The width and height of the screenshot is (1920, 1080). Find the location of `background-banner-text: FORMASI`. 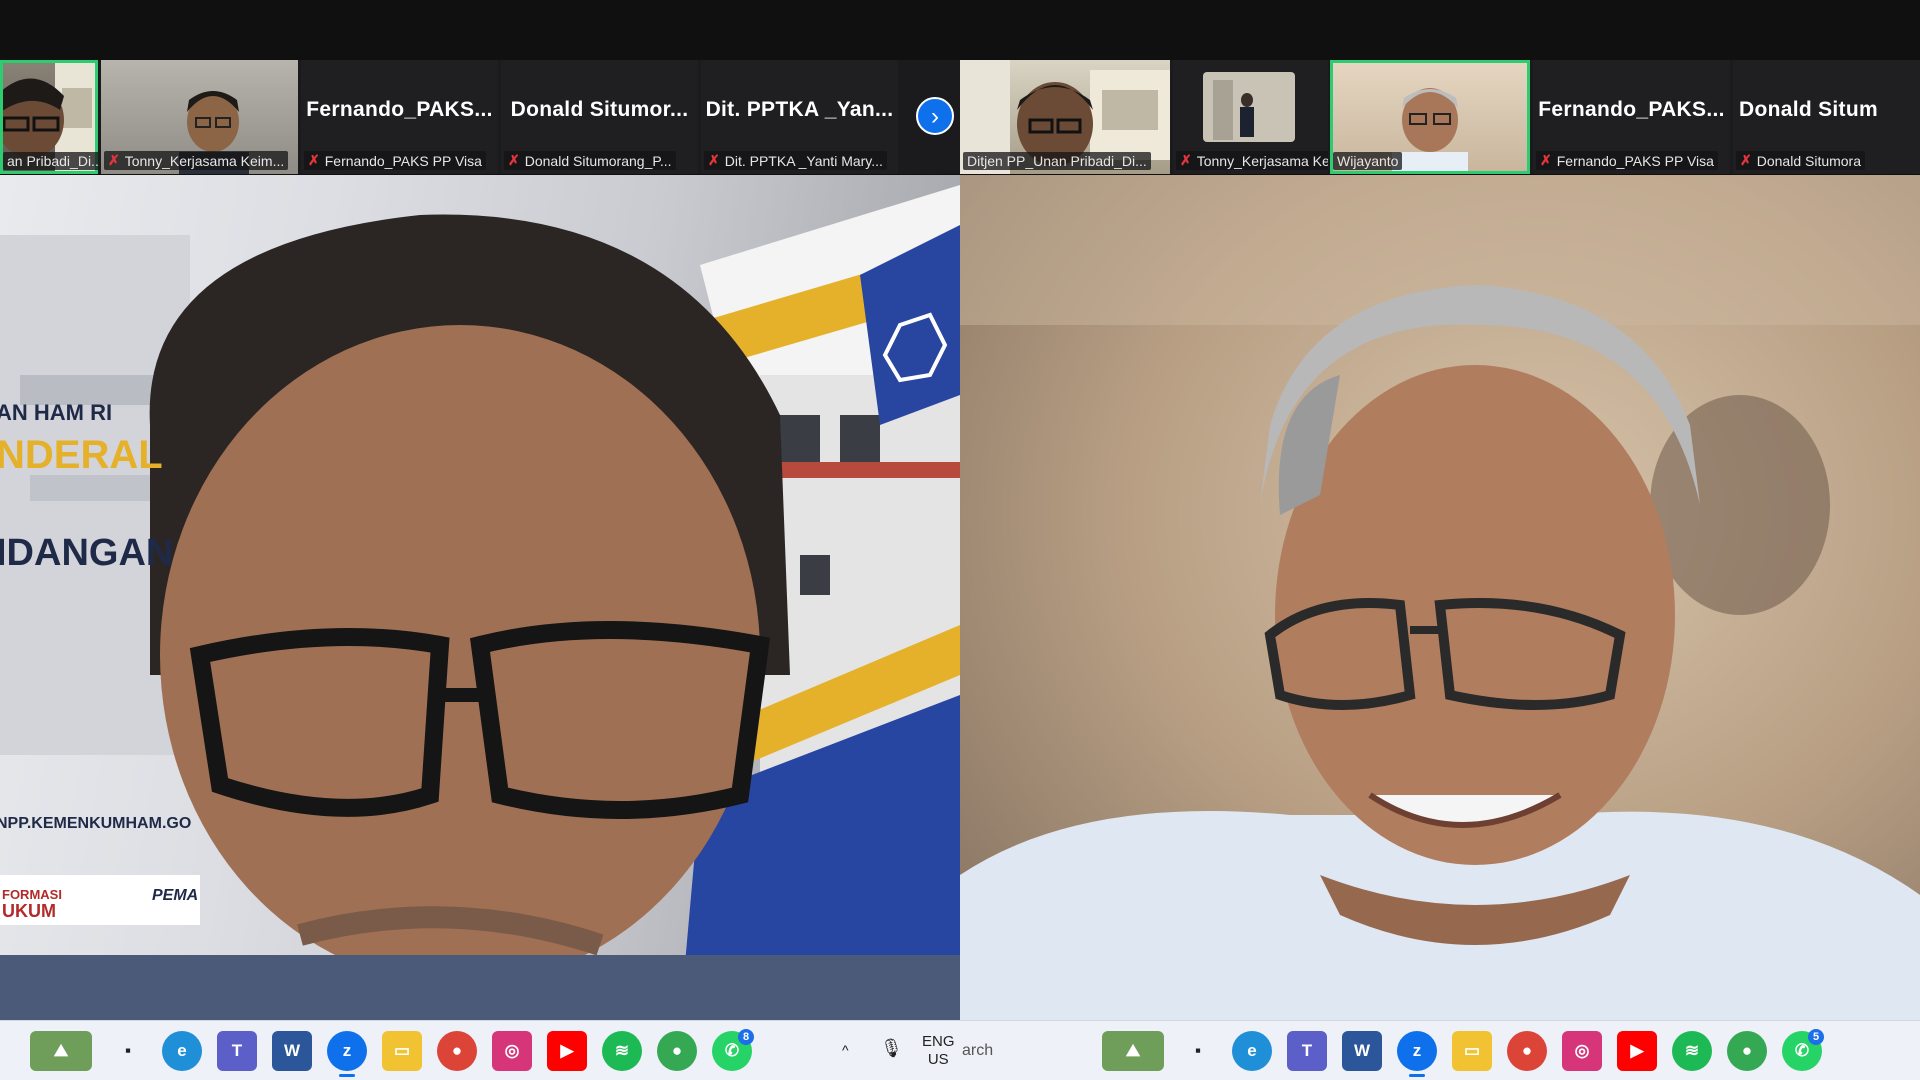

background-banner-text: FORMASI is located at coordinates (32, 894).